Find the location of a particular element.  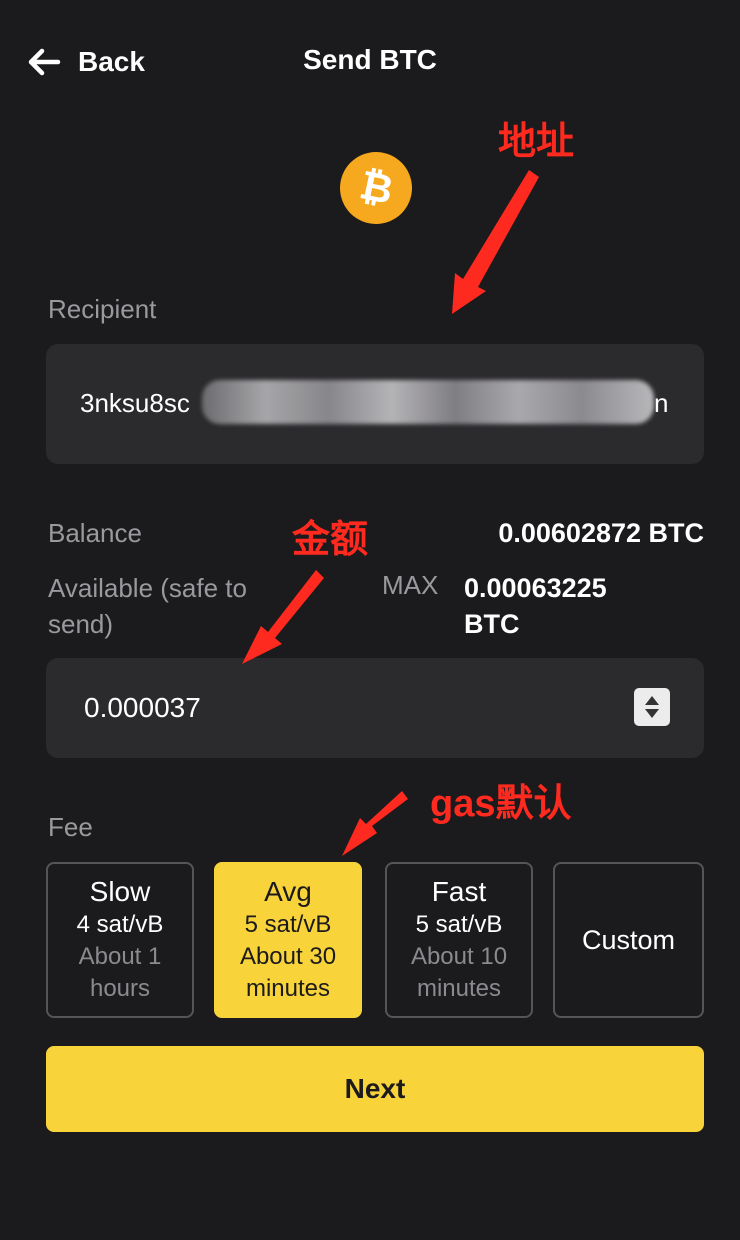

fee-option-fast: Fast 5 sat/vB About 10 minutes is located at coordinates (459, 940).